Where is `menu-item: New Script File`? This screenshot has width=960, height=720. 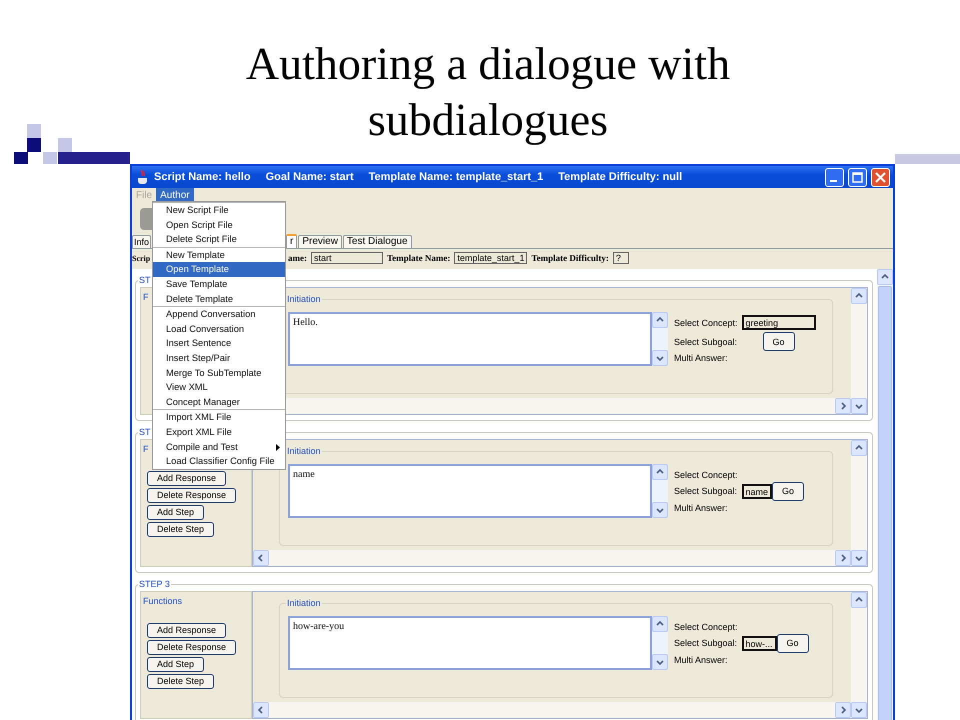
menu-item: New Script File is located at coordinates (219, 210).